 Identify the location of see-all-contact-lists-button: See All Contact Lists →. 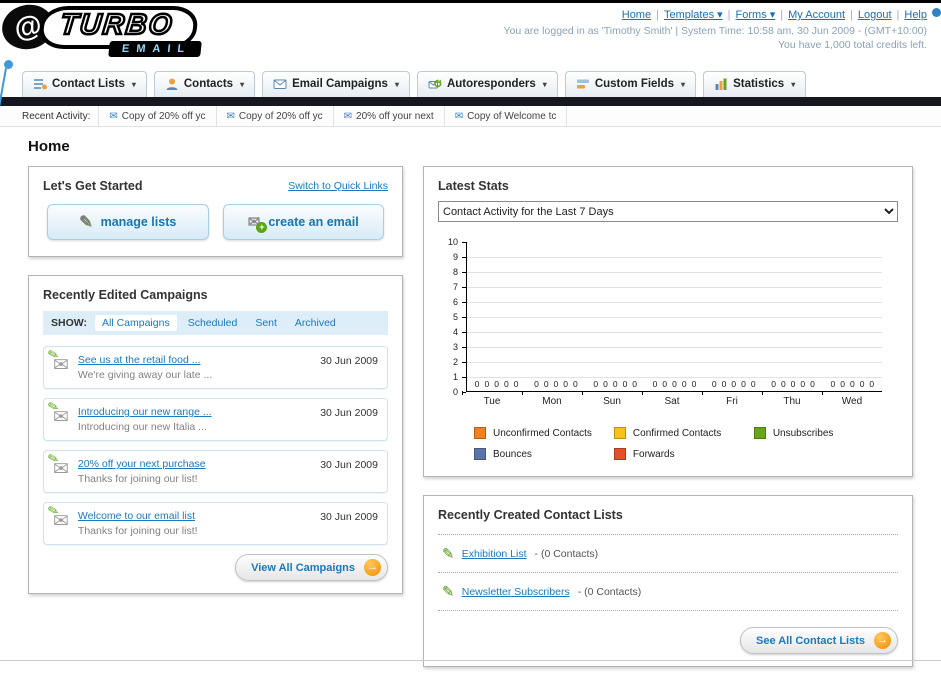
(818, 640).